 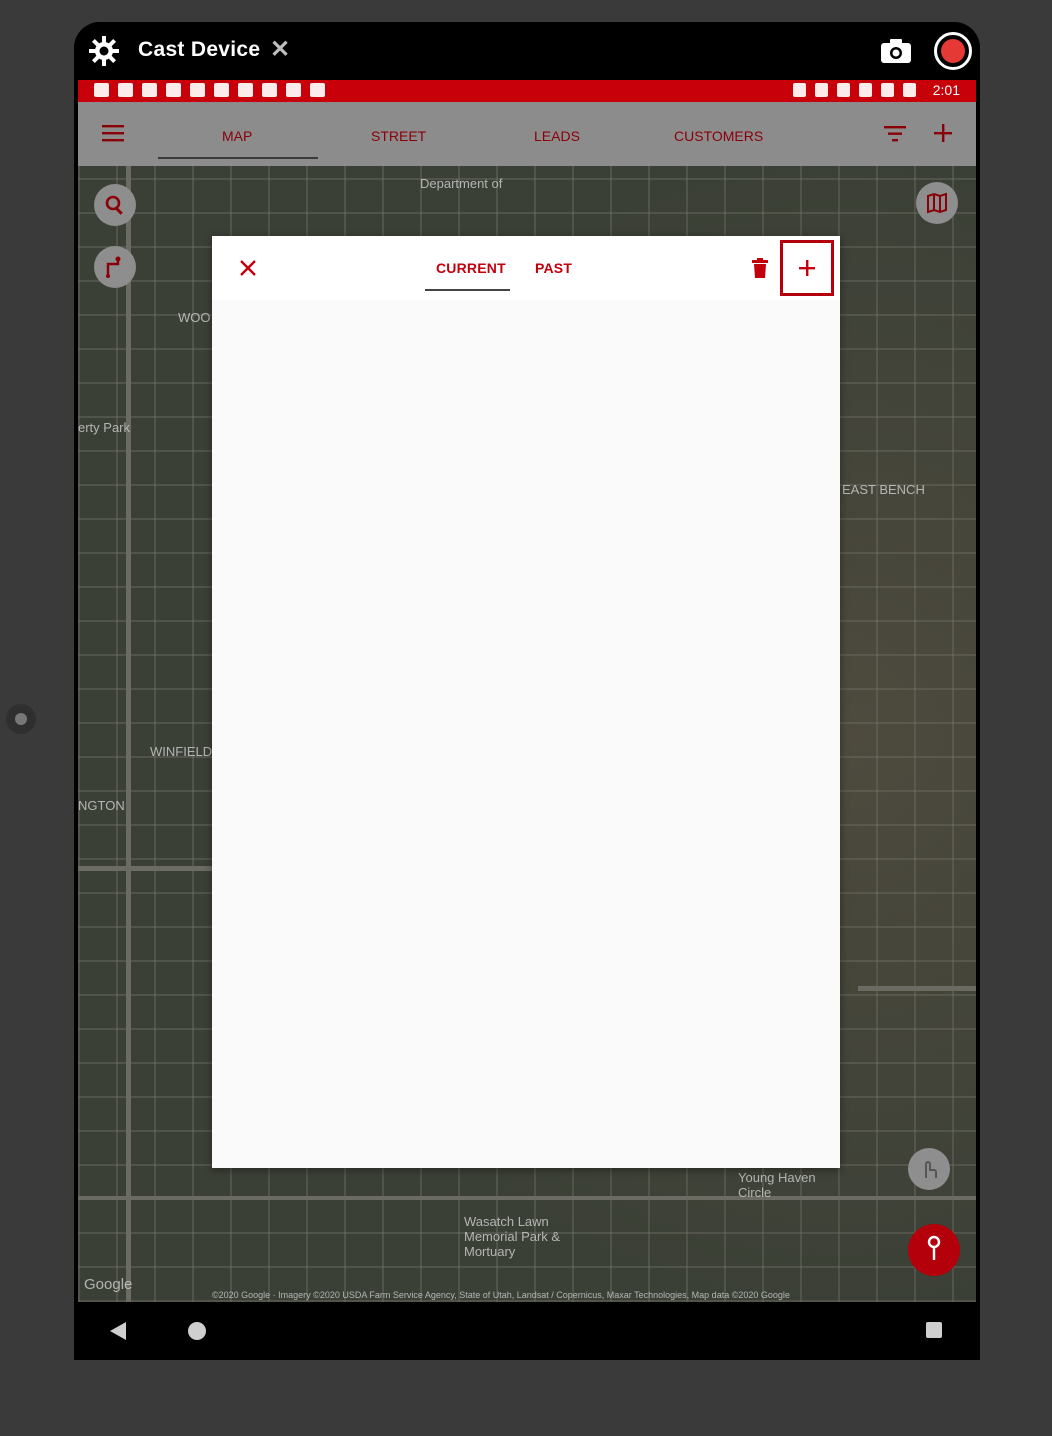 I want to click on map-layers-button, so click(x=937, y=203).